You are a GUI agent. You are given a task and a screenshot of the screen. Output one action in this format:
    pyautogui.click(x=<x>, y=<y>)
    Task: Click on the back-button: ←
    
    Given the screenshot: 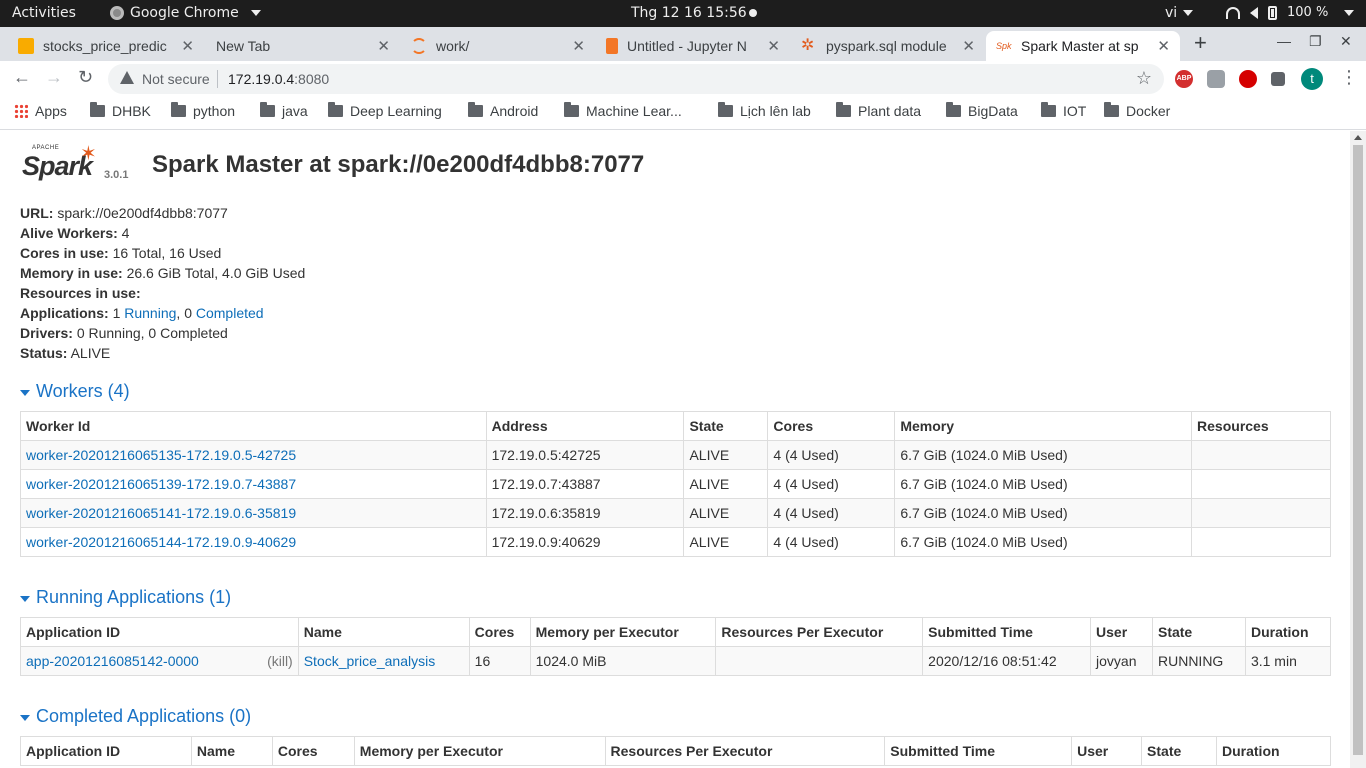 What is the action you would take?
    pyautogui.click(x=22, y=77)
    